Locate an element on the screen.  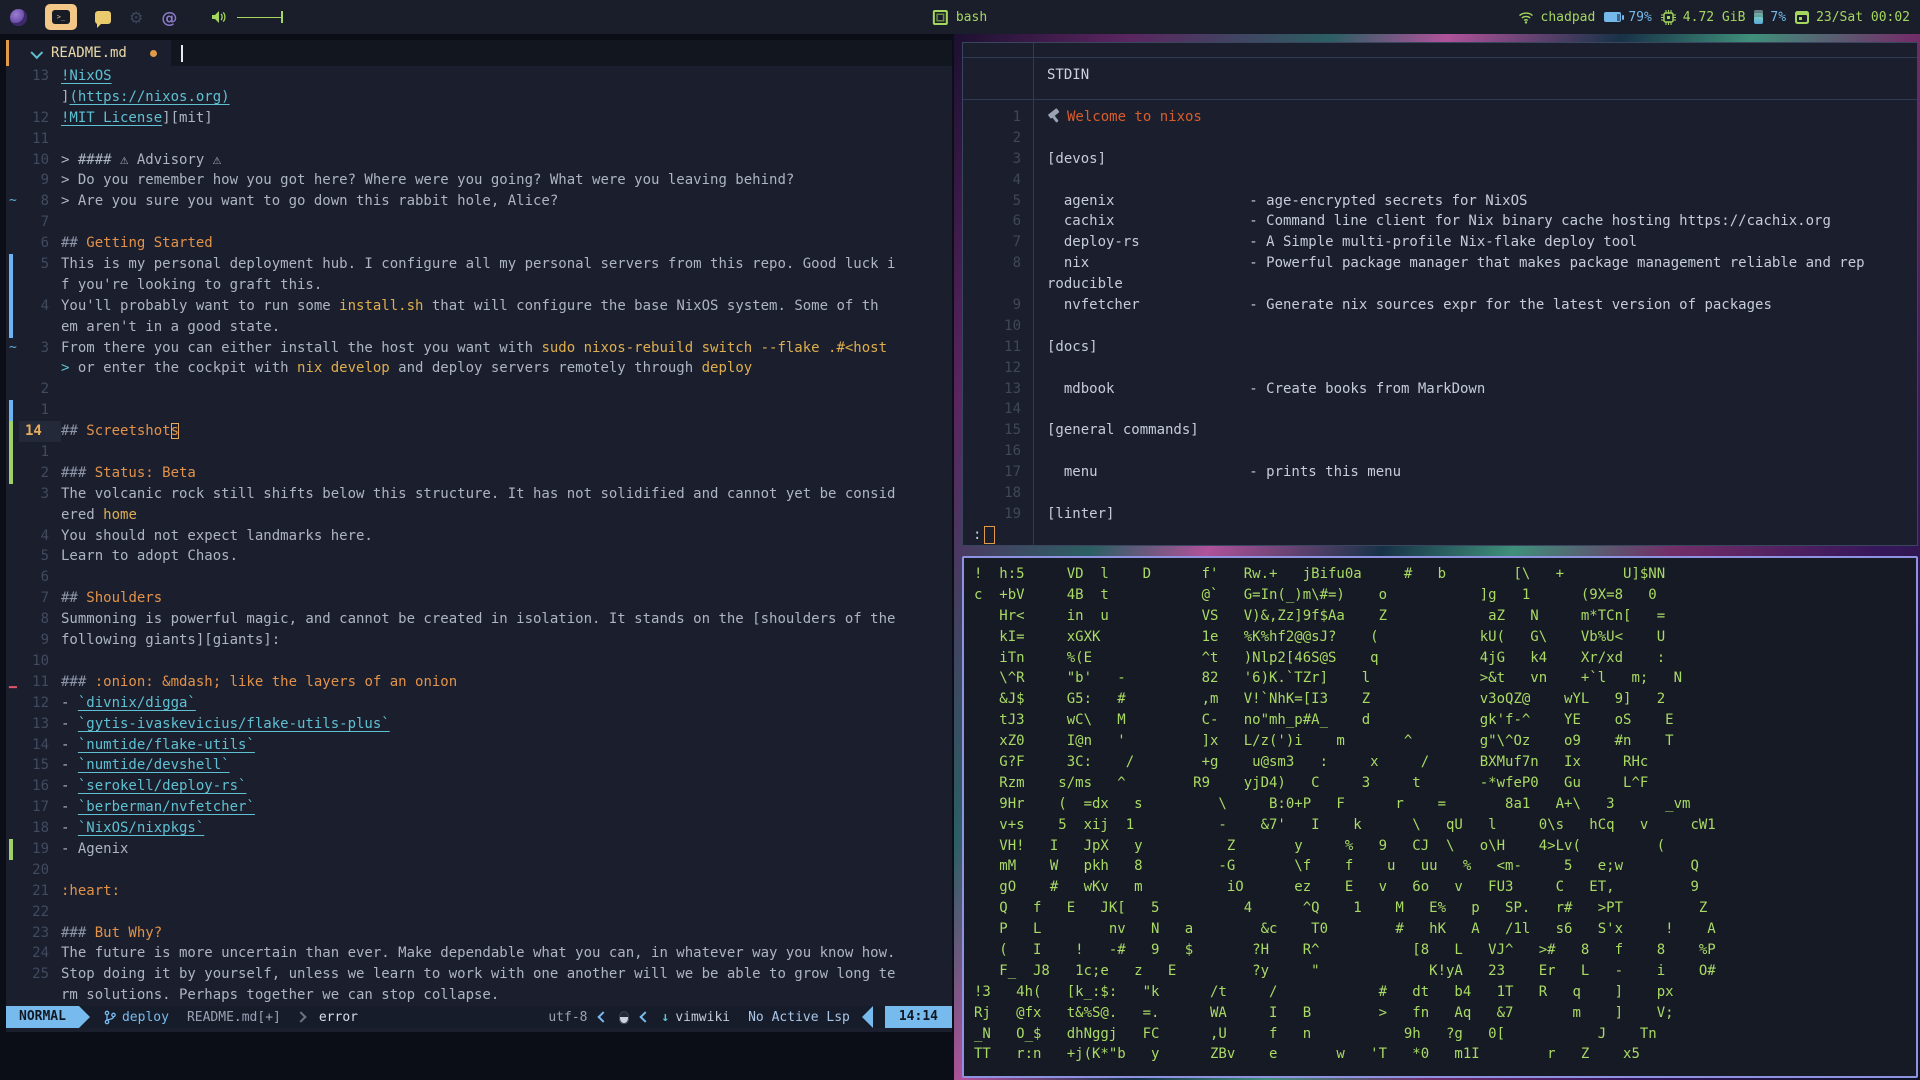
editor-row: 6 ## Getting Started is located at coordinates (479, 243).